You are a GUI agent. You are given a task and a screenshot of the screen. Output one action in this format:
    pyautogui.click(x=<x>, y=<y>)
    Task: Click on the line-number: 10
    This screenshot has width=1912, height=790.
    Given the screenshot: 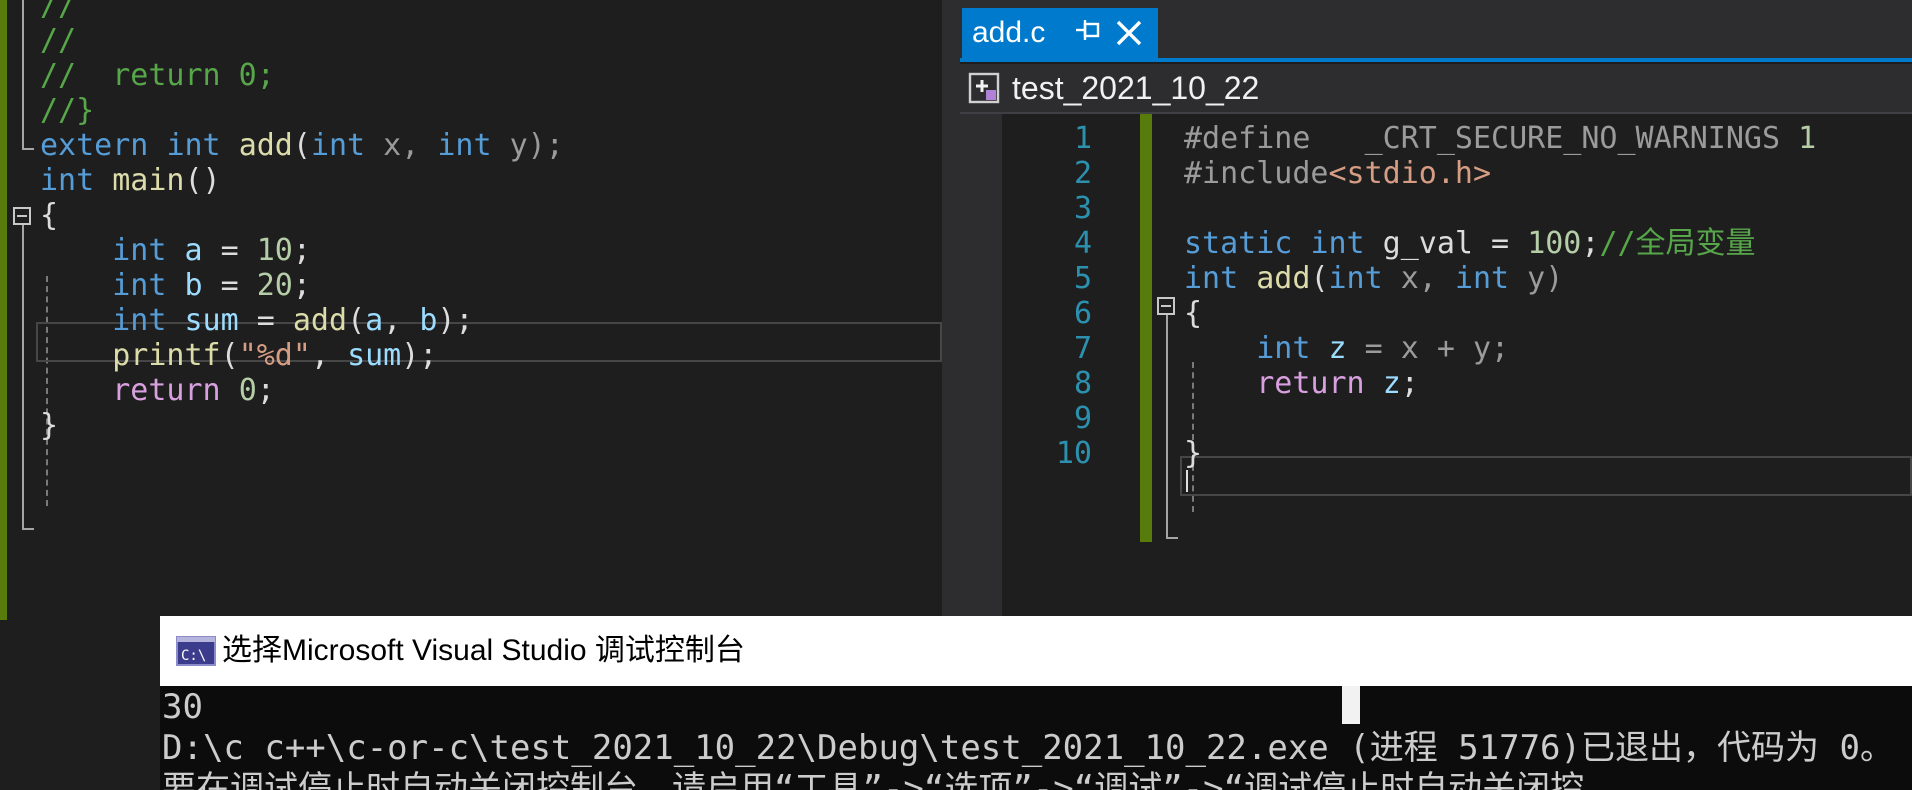 What is the action you would take?
    pyautogui.click(x=1073, y=453)
    